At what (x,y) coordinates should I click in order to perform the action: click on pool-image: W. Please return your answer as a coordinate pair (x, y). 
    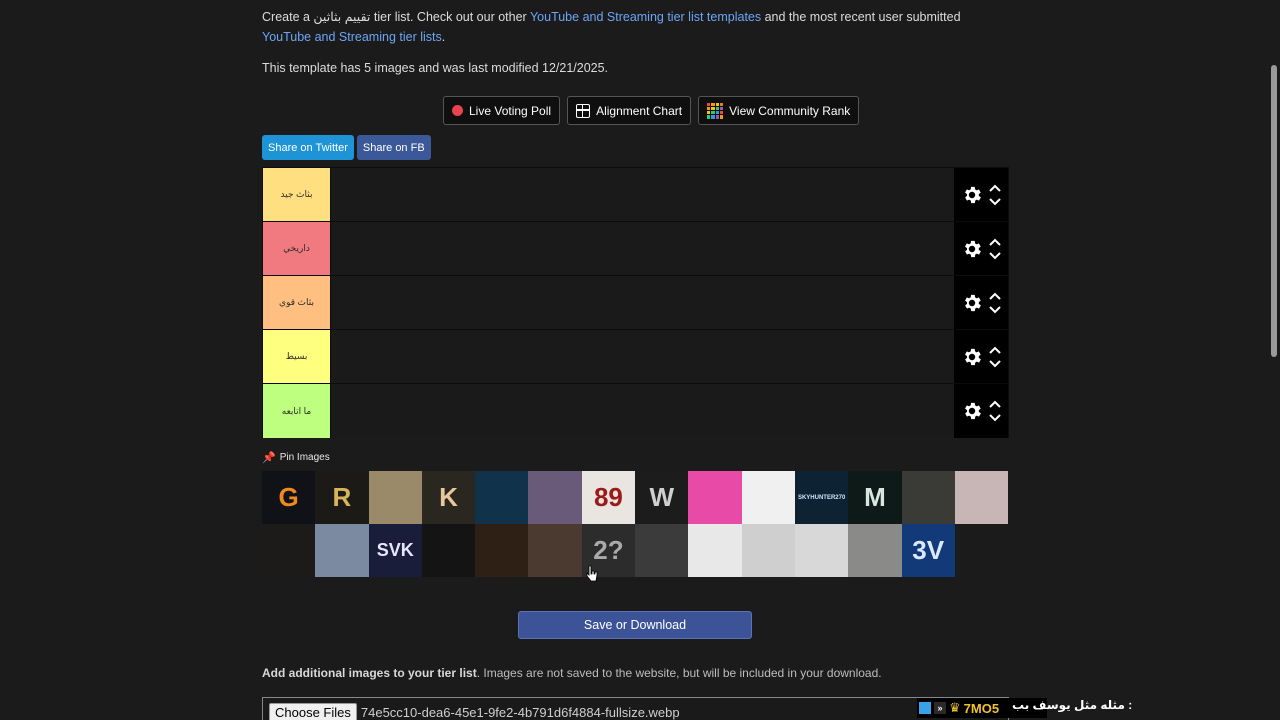
    Looking at the image, I should click on (662, 497).